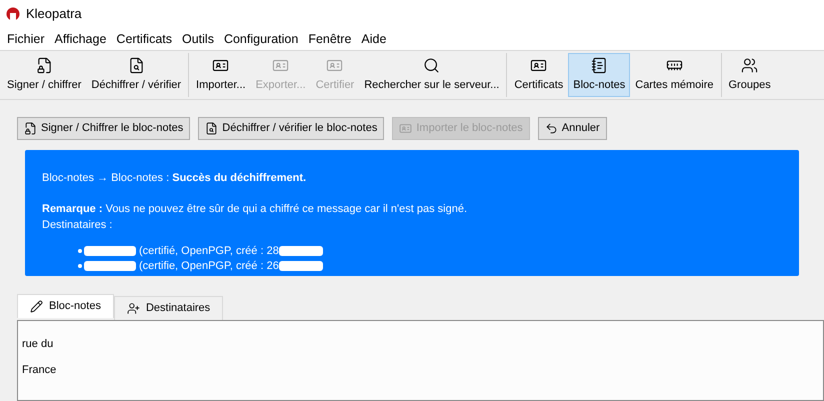 The width and height of the screenshot is (824, 401). What do you see at coordinates (405, 128) in the screenshot?
I see `id-card-icon` at bounding box center [405, 128].